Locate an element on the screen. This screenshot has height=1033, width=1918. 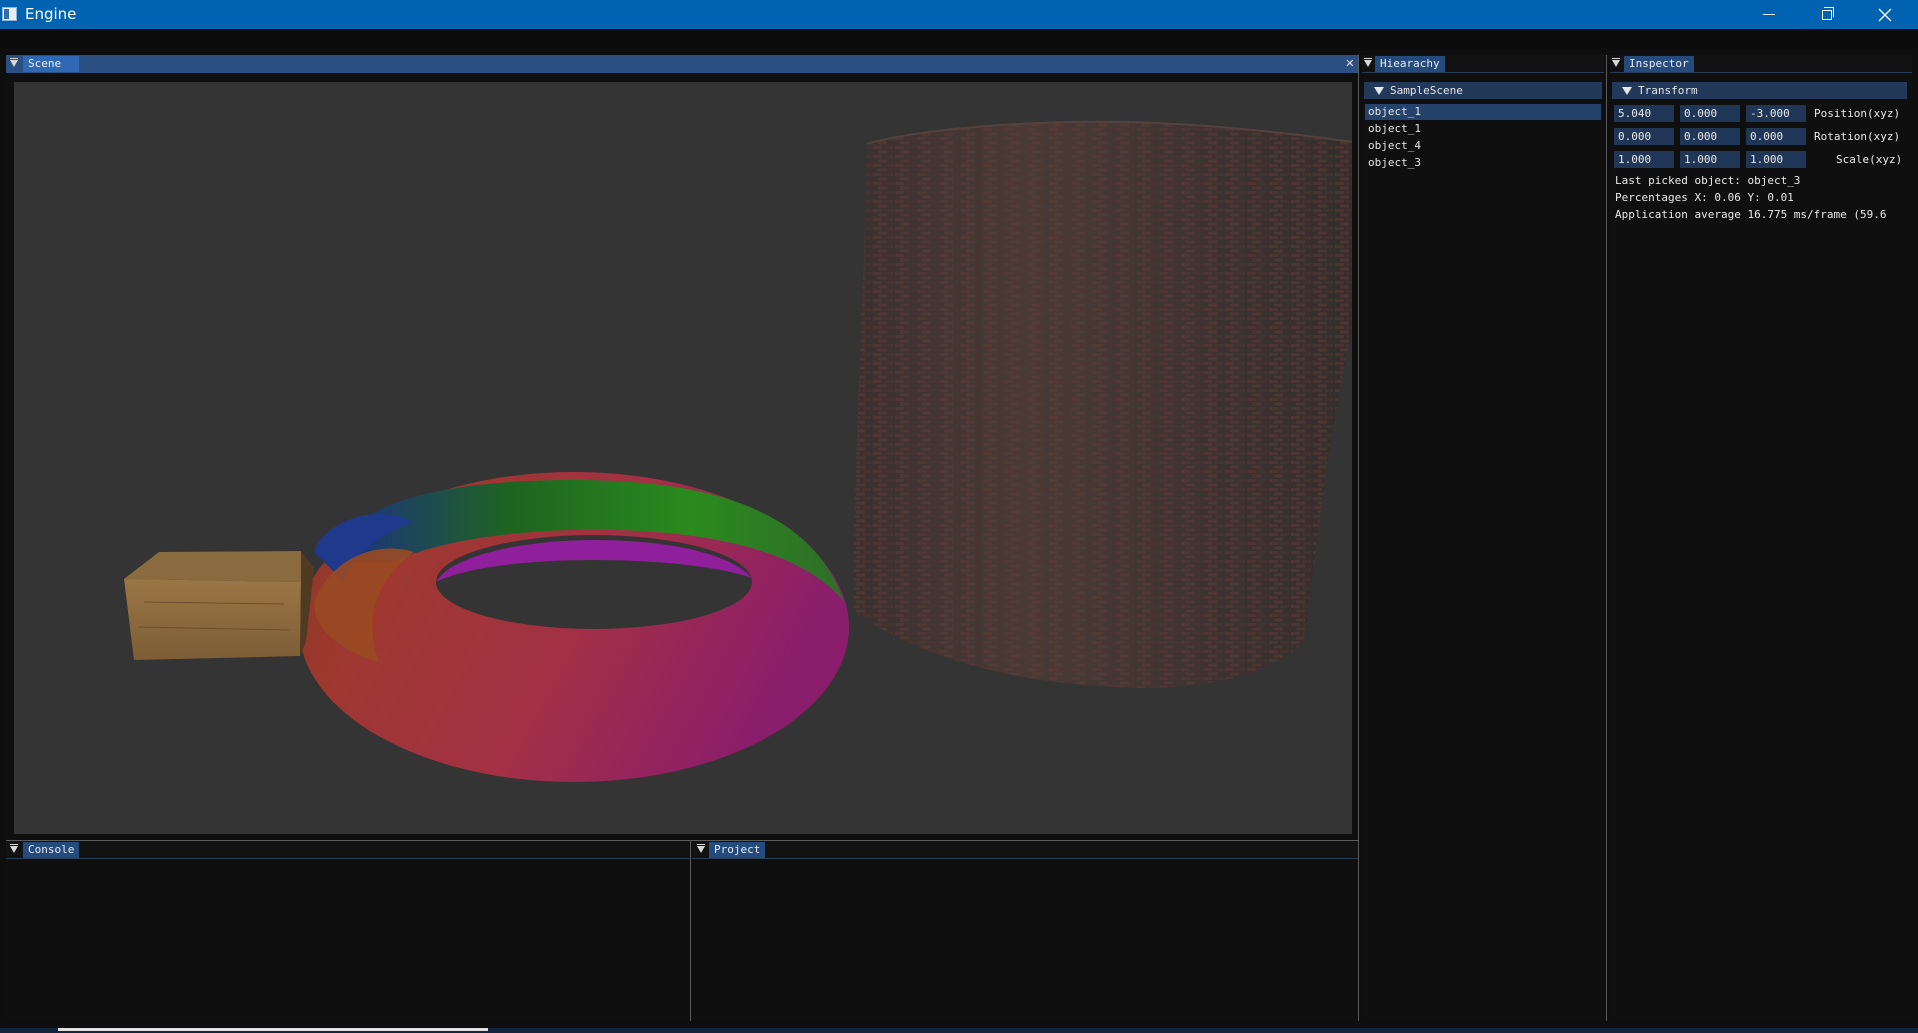
close-icon: ✕ is located at coordinates (1350, 63).